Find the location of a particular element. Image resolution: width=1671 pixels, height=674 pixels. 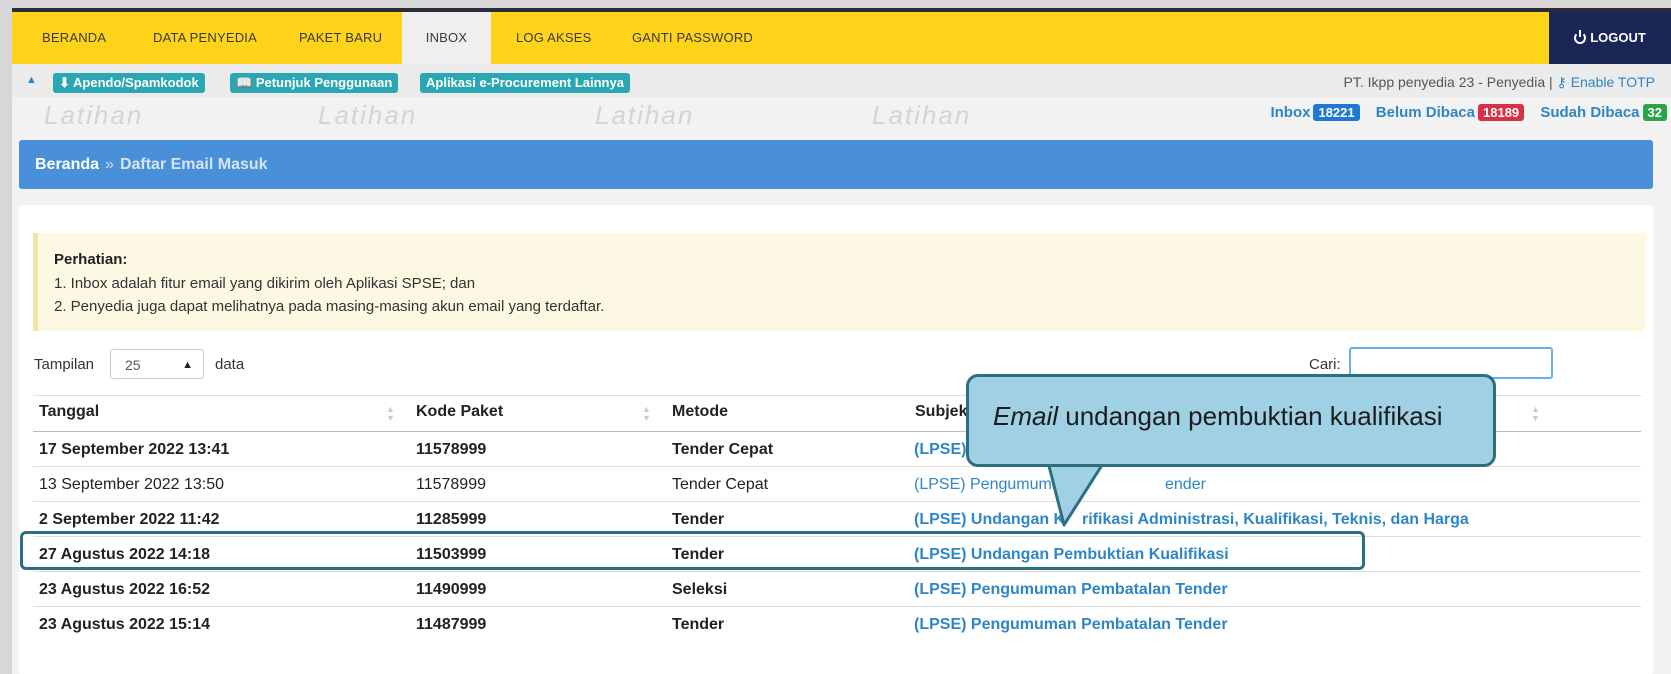

apendo-link: ⬇ Apendo/Spamkodok is located at coordinates (129, 83).